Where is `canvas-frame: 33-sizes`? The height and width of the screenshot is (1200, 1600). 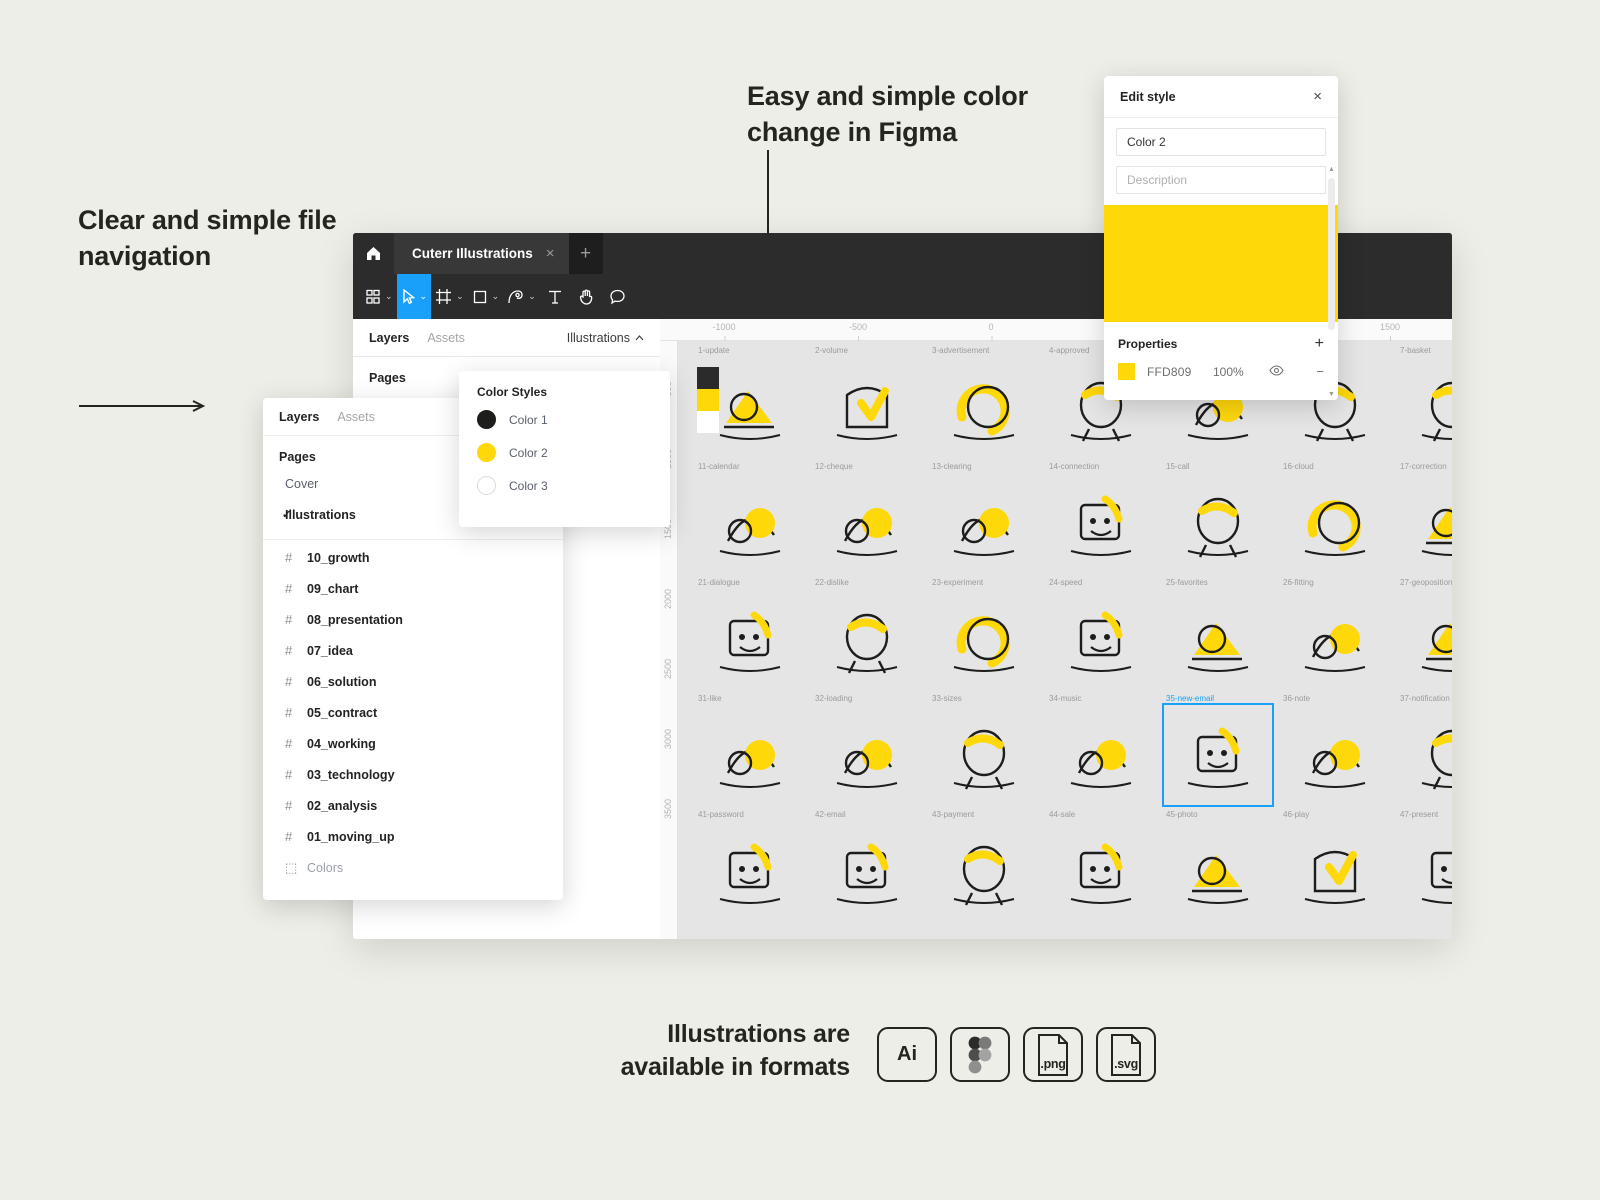 canvas-frame: 33-sizes is located at coordinates (988, 757).